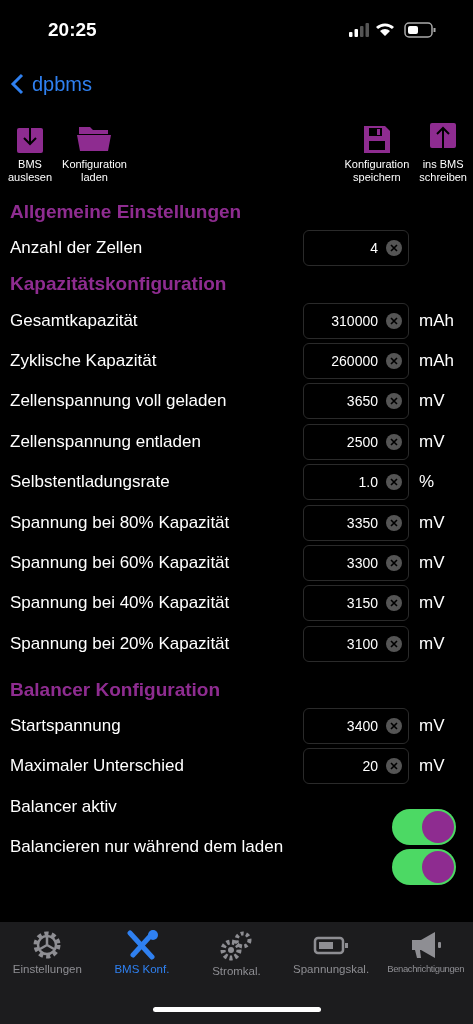 Image resolution: width=473 pixels, height=1024 pixels. Describe the element at coordinates (356, 248) in the screenshot. I see `input-field: 4` at that location.